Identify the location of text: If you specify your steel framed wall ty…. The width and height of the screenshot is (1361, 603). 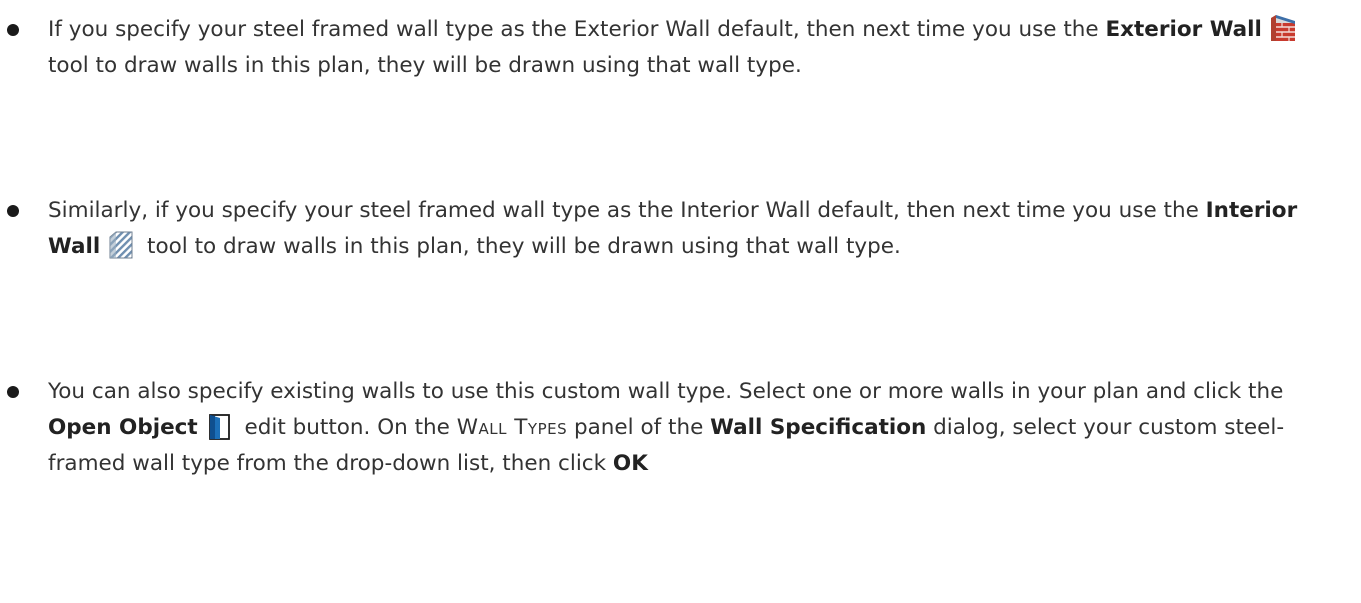
(577, 29).